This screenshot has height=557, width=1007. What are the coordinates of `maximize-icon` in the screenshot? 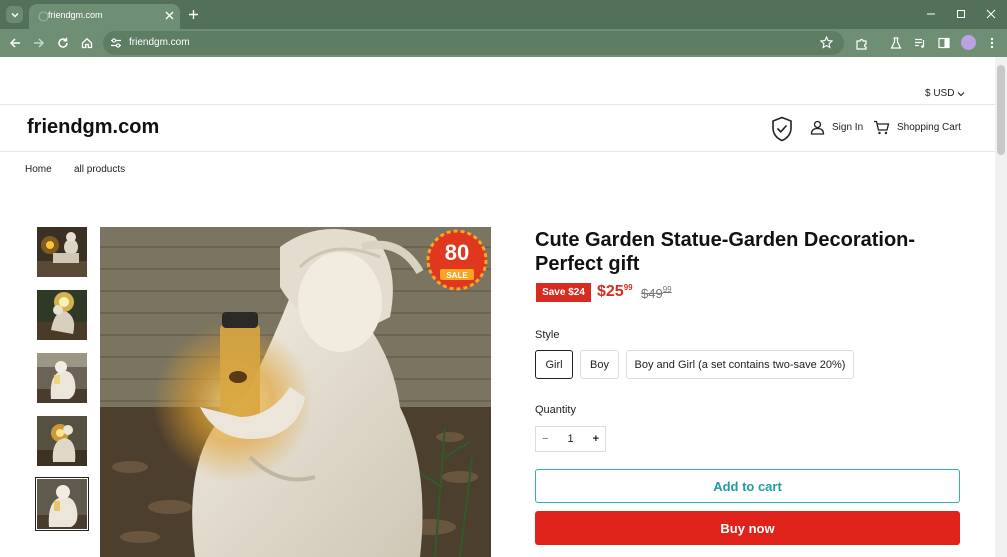 It's located at (961, 14).